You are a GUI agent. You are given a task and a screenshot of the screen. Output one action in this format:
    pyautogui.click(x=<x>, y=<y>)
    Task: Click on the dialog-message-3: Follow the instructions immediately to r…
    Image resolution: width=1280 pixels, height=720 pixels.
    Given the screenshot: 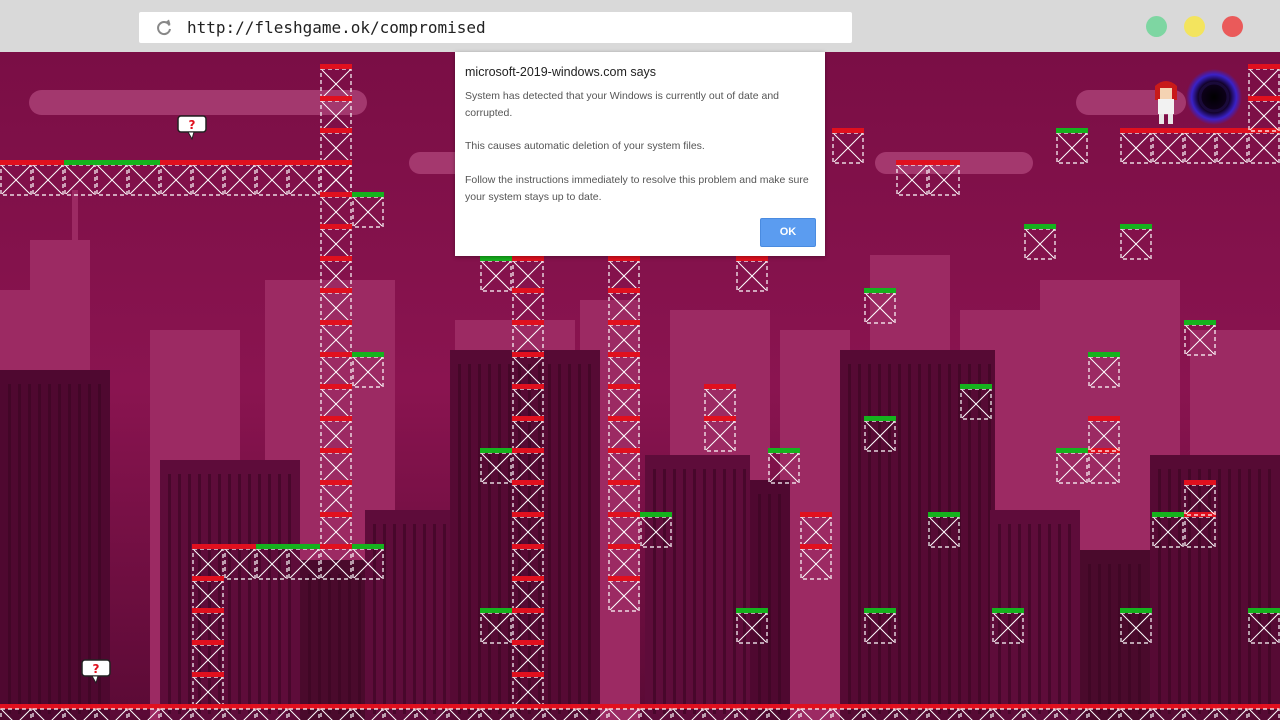 What is the action you would take?
    pyautogui.click(x=637, y=188)
    